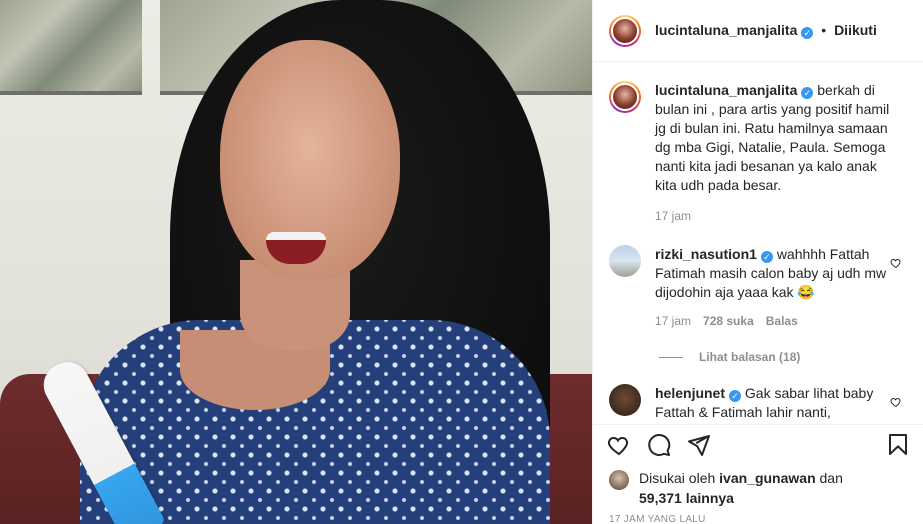  What do you see at coordinates (686, 498) in the screenshot?
I see `likes-count: 59,371 lainnya` at bounding box center [686, 498].